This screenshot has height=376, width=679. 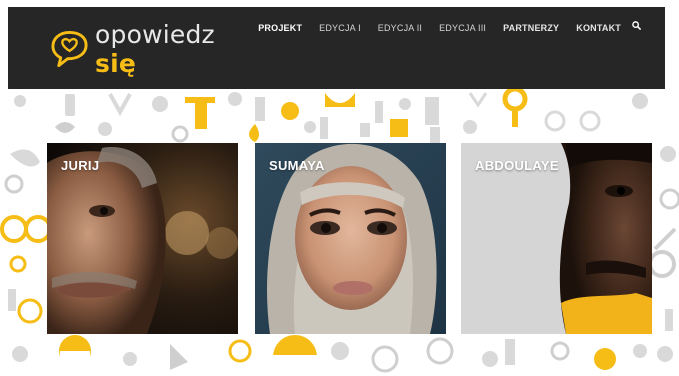 I want to click on nav-item-edycja-iii: EDYCJA III, so click(x=462, y=28).